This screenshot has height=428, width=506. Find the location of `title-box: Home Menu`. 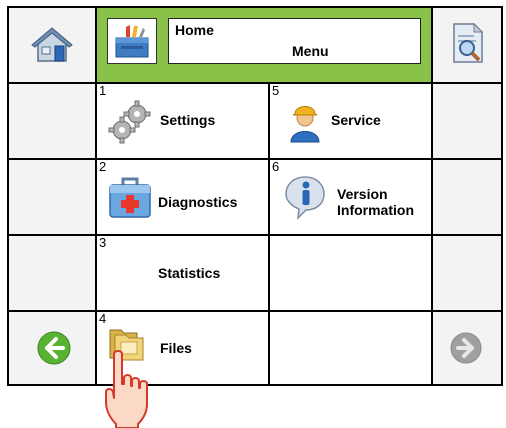

title-box: Home Menu is located at coordinates (294, 41).